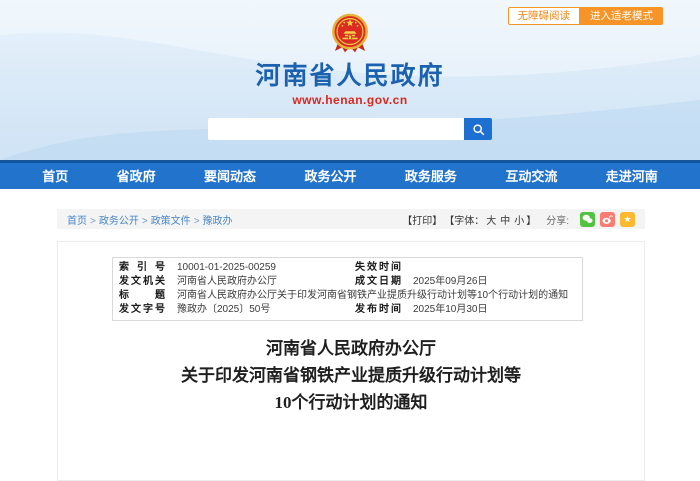  I want to click on search-input, so click(336, 129).